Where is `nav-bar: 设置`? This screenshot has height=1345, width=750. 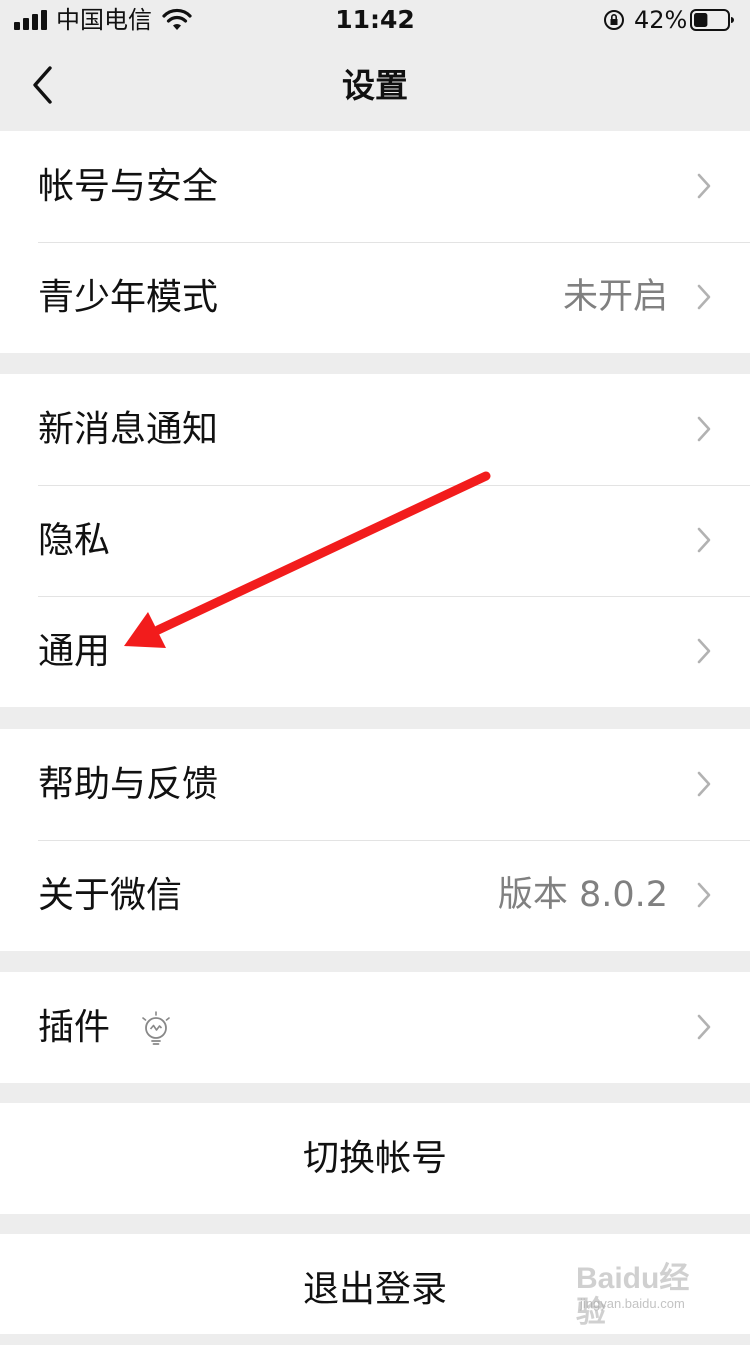 nav-bar: 设置 is located at coordinates (375, 86).